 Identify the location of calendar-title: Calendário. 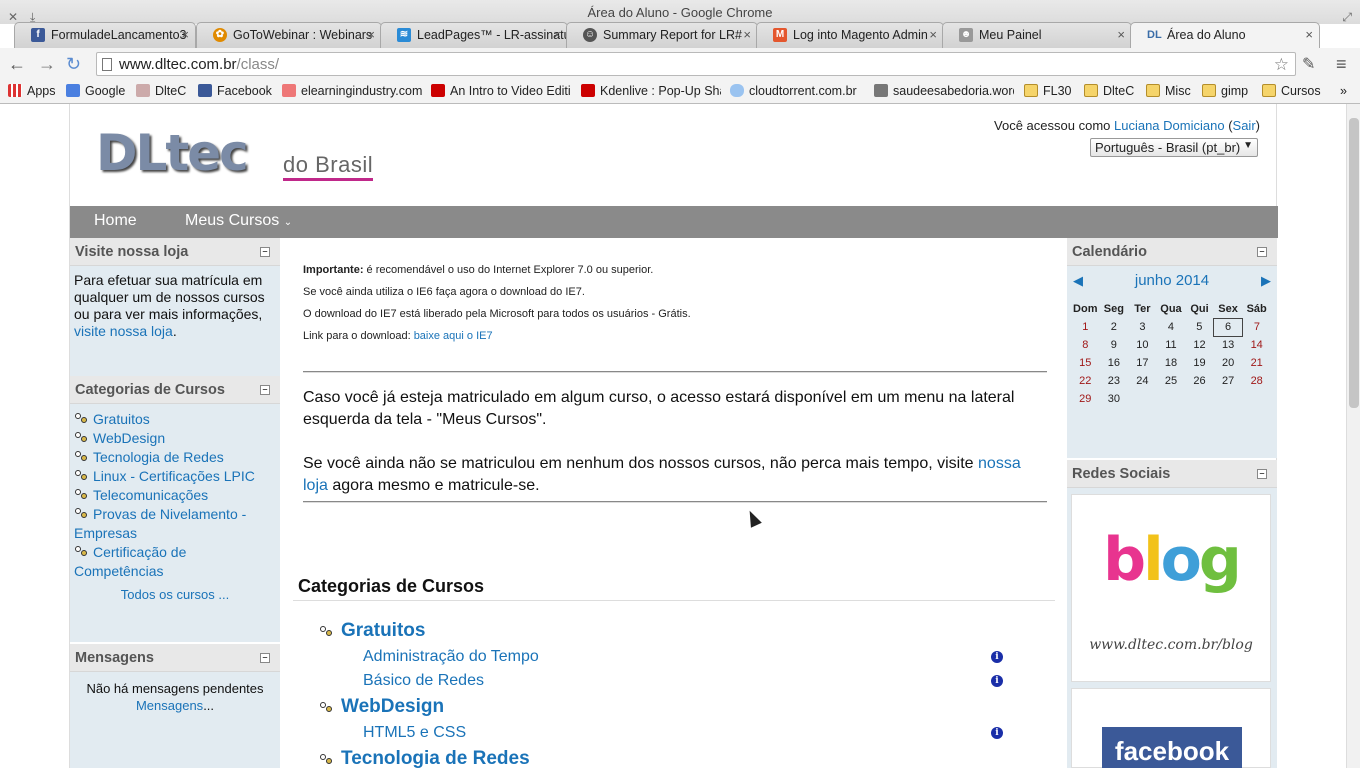
(1109, 252).